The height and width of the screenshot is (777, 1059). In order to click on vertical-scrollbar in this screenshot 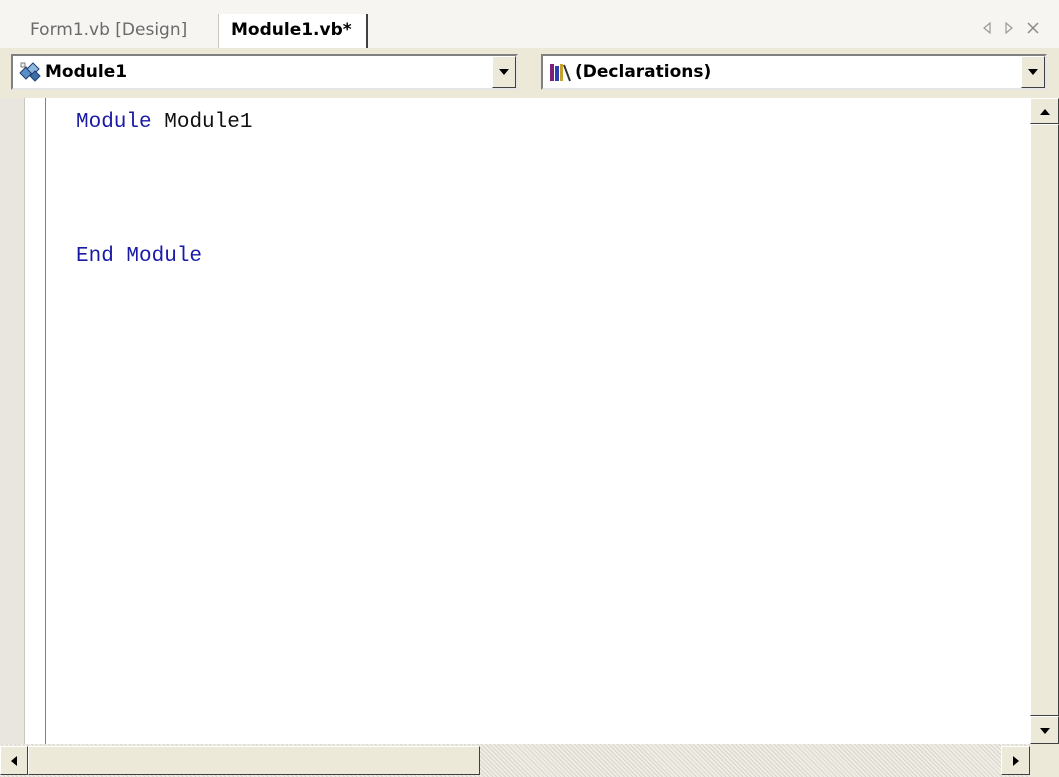, I will do `click(1044, 421)`.